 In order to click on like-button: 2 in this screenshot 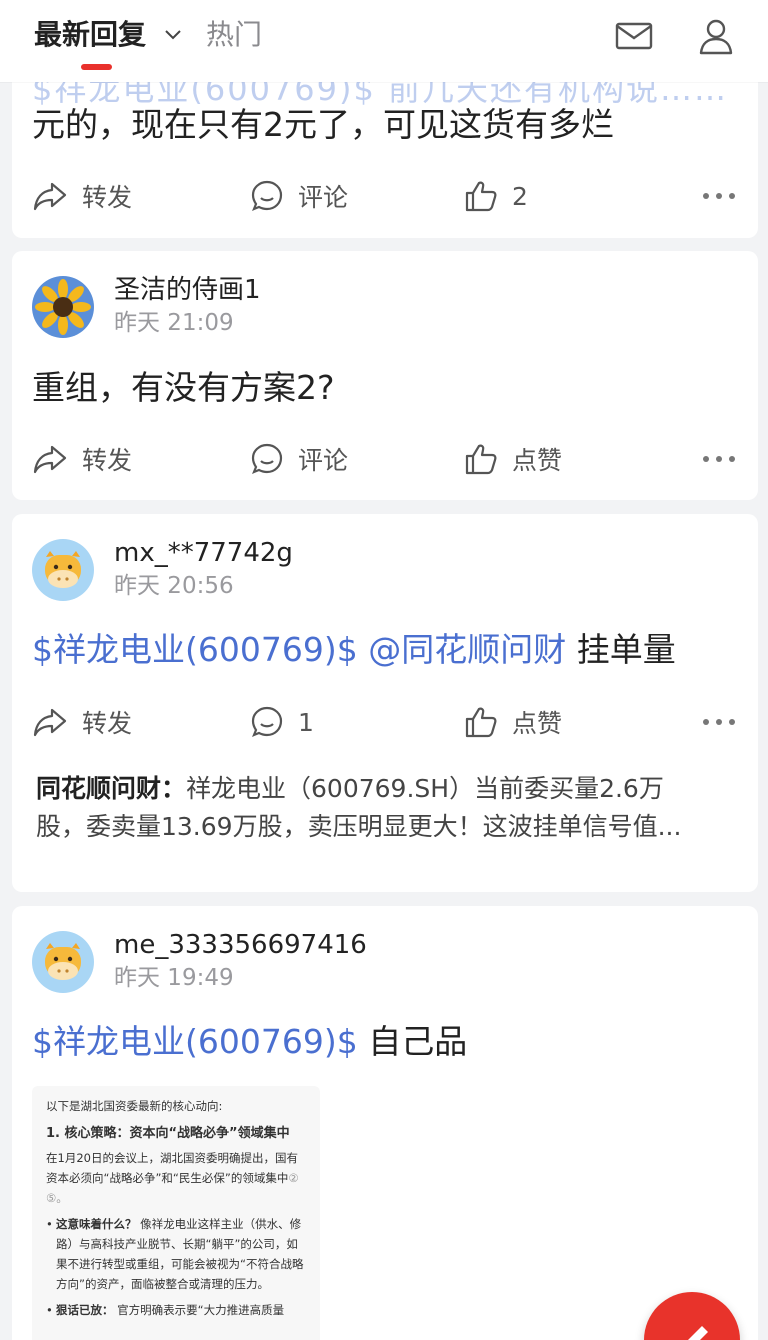, I will do `click(496, 196)`.